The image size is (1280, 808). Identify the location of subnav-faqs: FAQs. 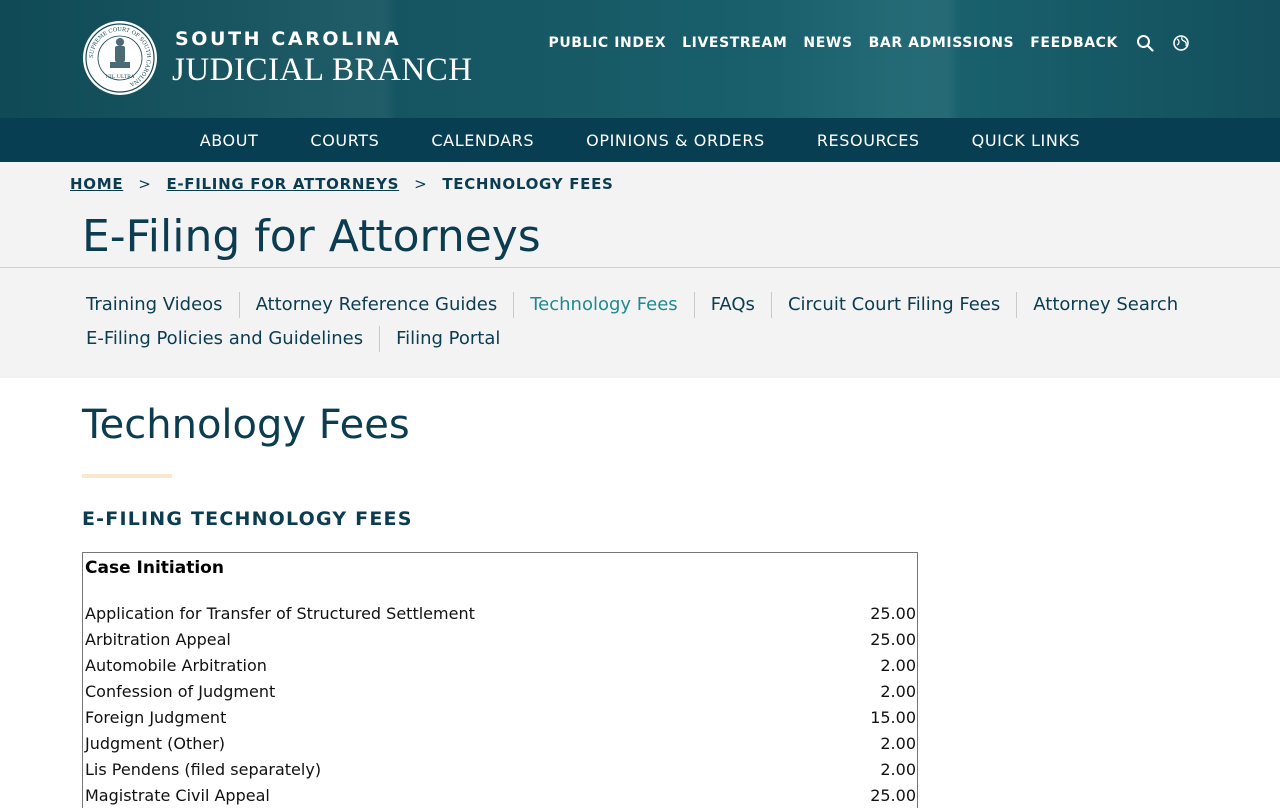
(732, 305).